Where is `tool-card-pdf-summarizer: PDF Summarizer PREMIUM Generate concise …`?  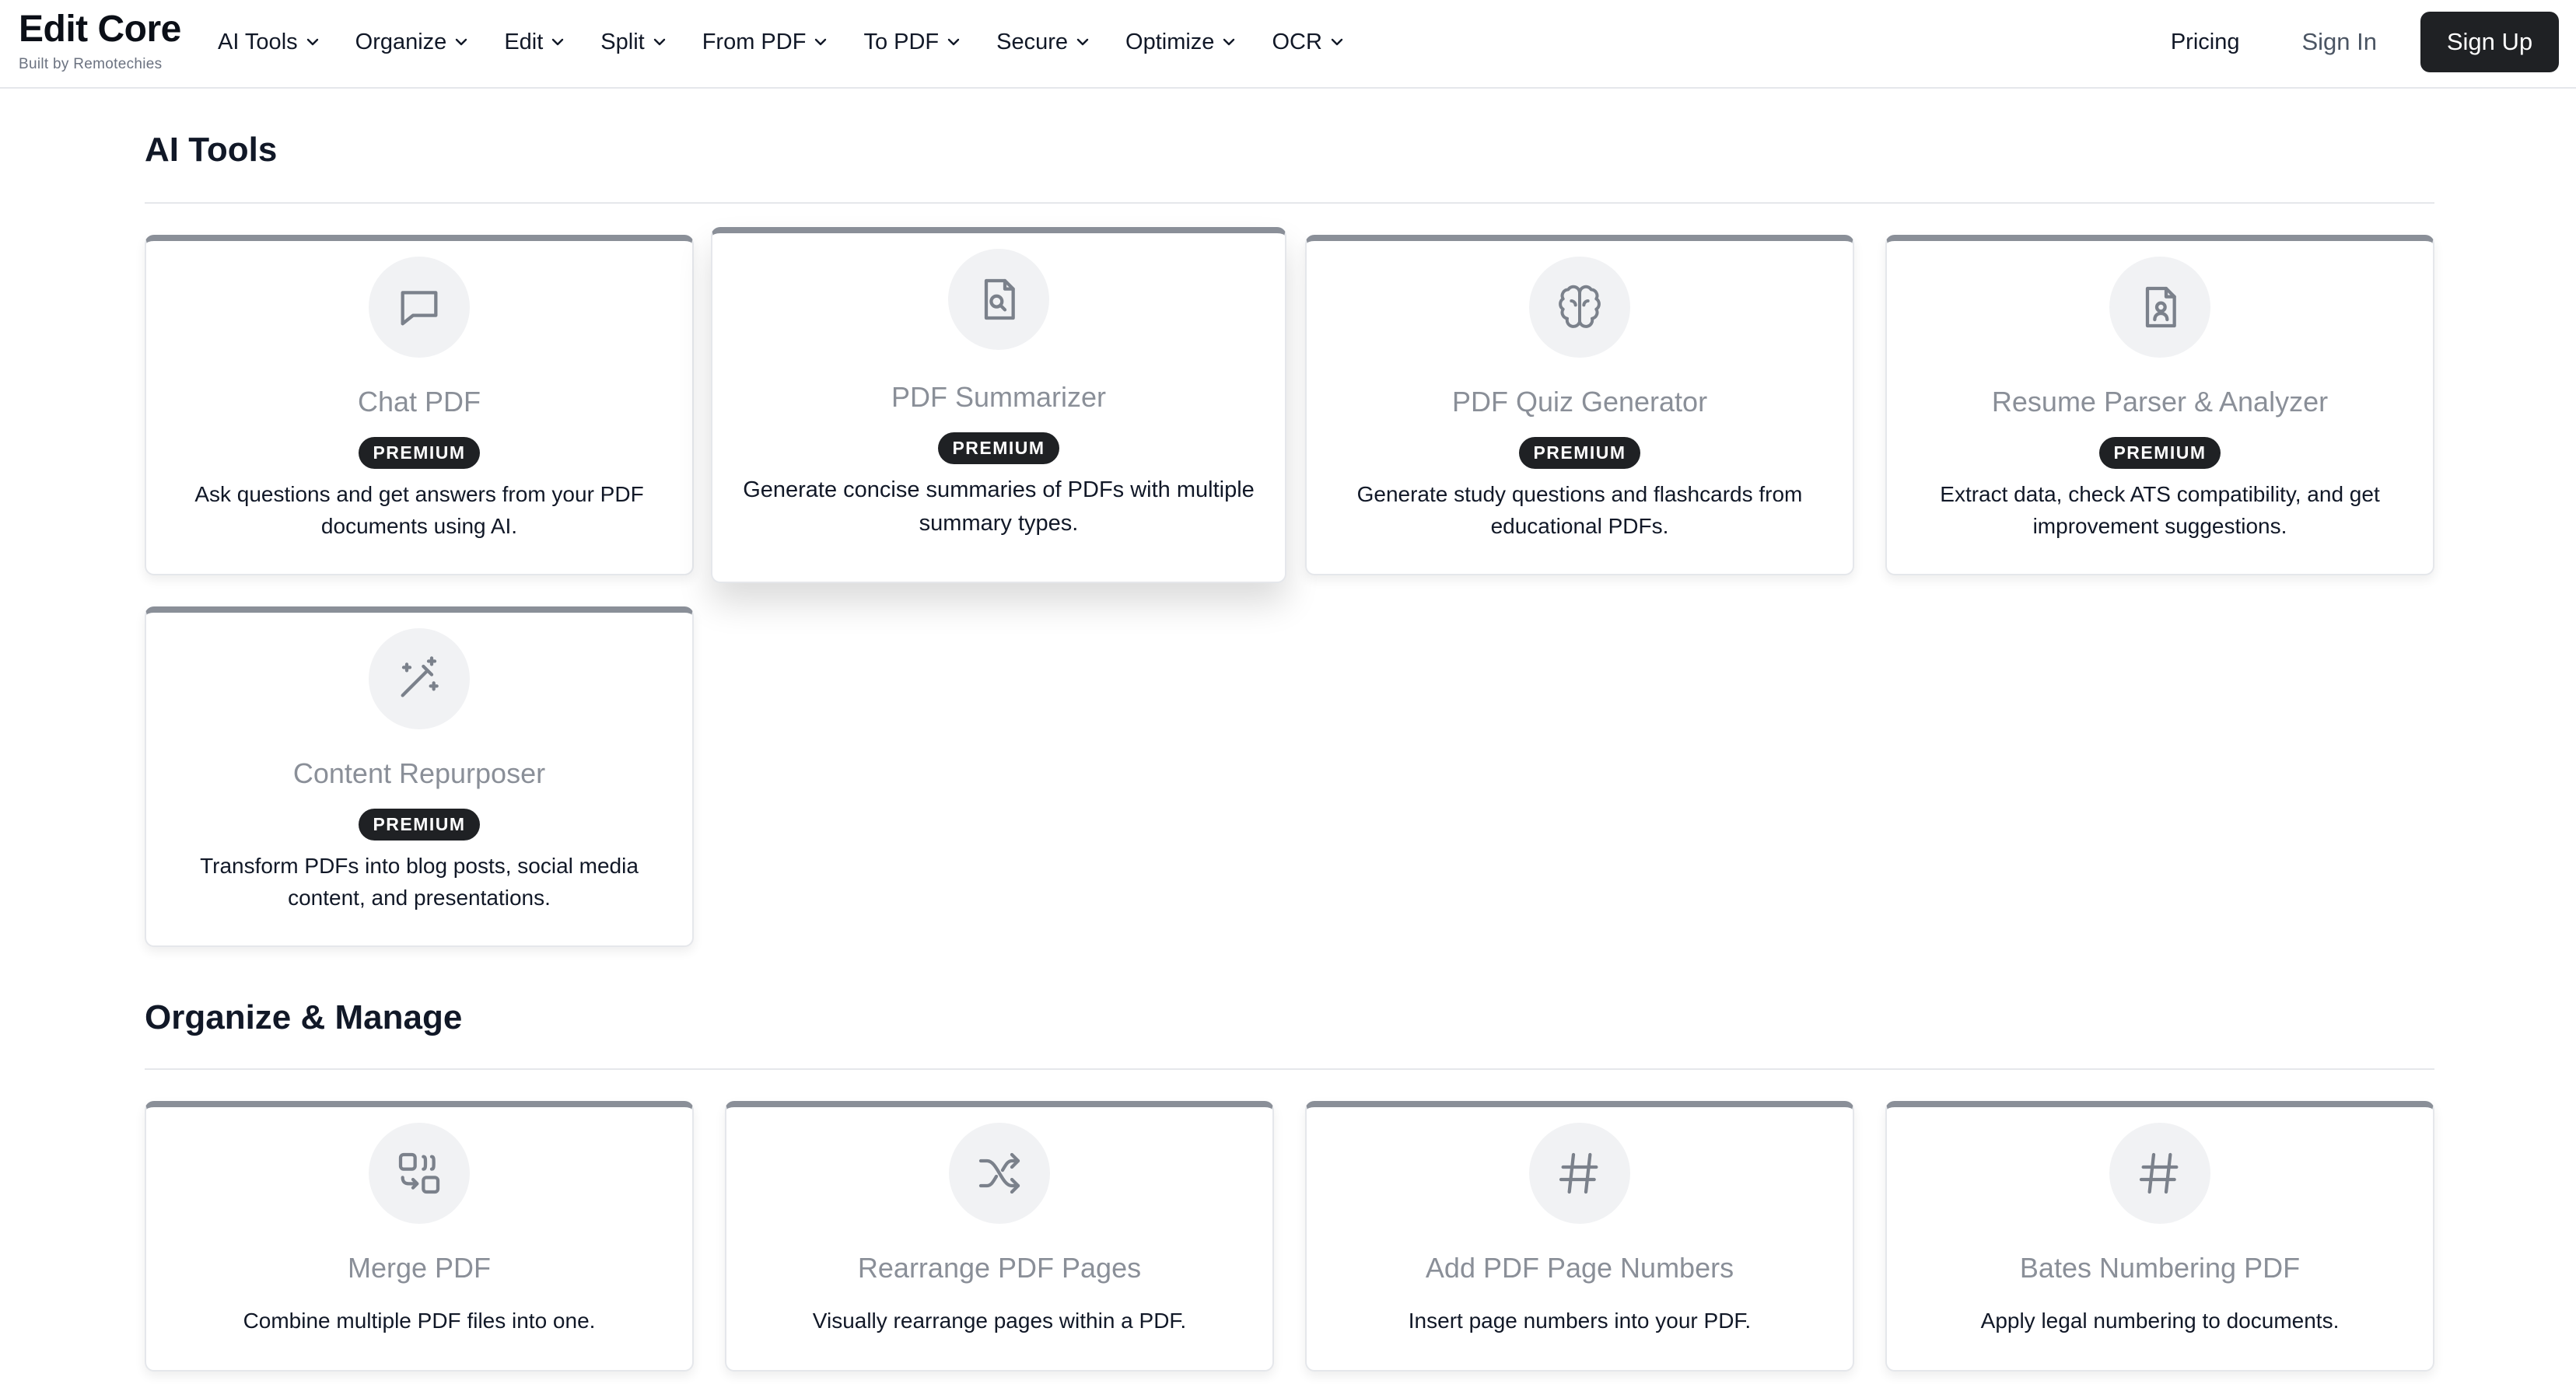 tool-card-pdf-summarizer: PDF Summarizer PREMIUM Generate concise … is located at coordinates (999, 405).